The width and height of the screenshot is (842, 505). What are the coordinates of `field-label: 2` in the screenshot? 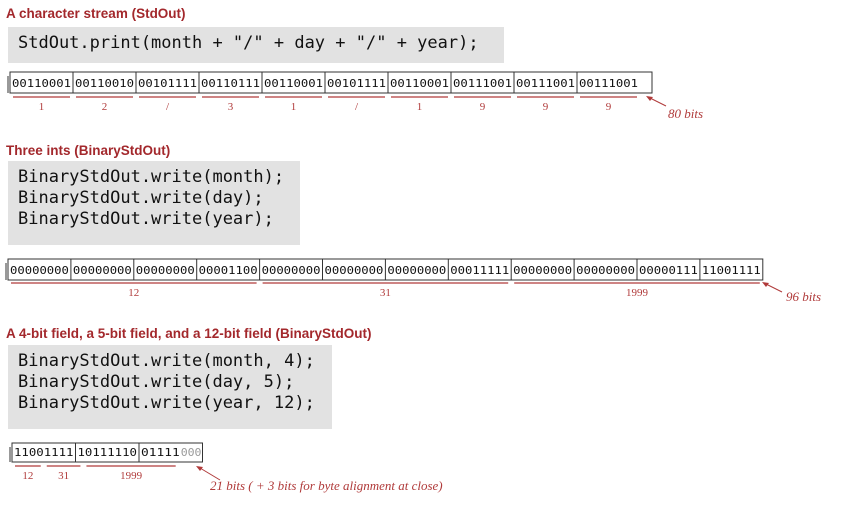 It's located at (105, 107).